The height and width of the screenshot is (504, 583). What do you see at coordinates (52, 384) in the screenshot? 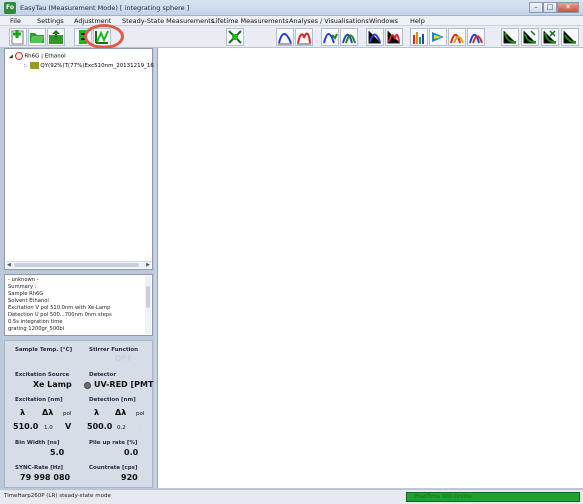
I see `excitation-source-value: Xe Lamp` at bounding box center [52, 384].